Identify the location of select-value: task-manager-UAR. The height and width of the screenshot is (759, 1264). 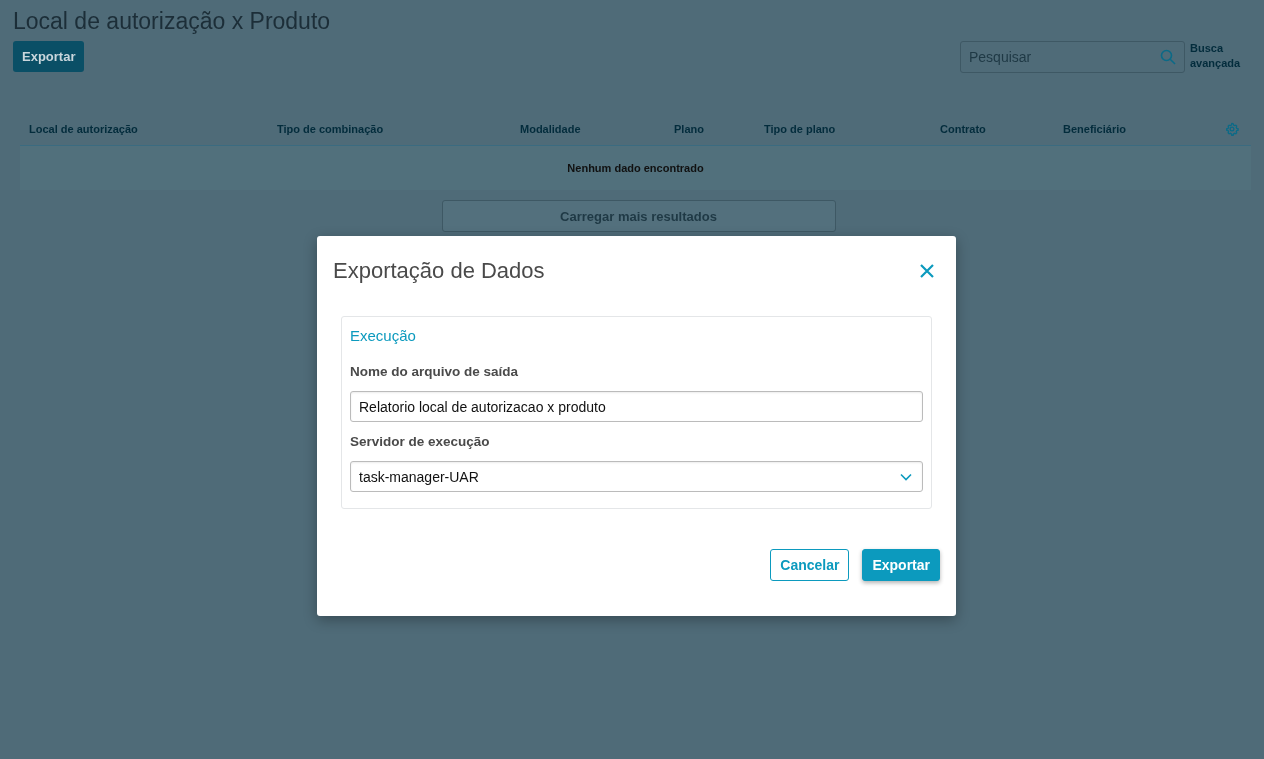
(419, 476).